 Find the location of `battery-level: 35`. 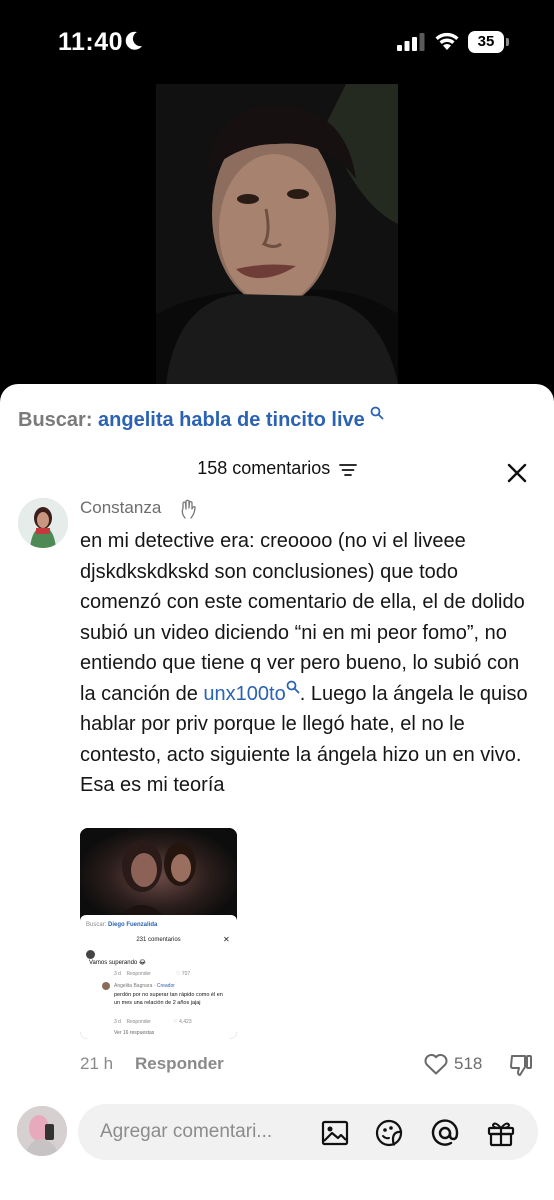

battery-level: 35 is located at coordinates (486, 42).